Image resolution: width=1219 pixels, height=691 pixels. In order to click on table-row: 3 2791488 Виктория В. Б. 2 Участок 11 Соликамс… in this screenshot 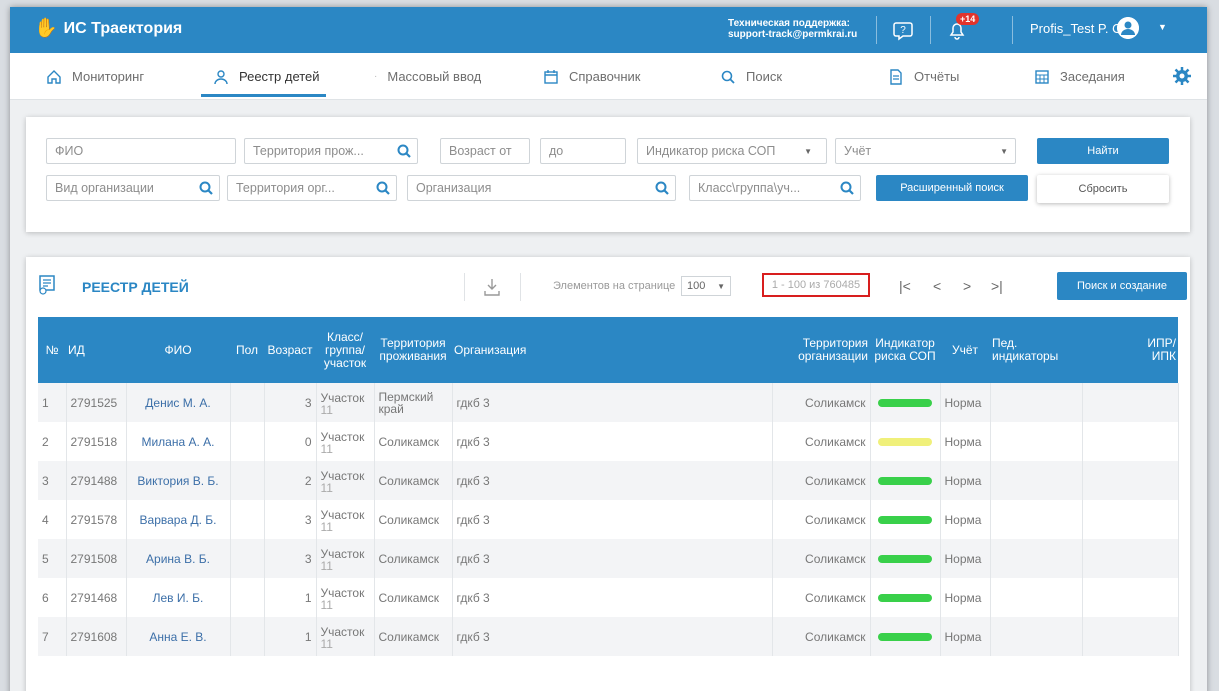, I will do `click(608, 480)`.